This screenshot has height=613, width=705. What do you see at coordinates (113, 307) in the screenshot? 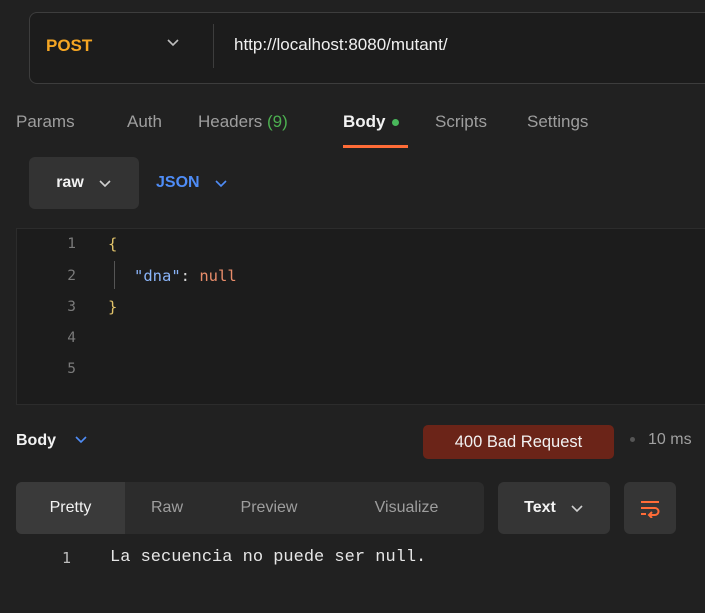
I see `json-close-brace: }` at bounding box center [113, 307].